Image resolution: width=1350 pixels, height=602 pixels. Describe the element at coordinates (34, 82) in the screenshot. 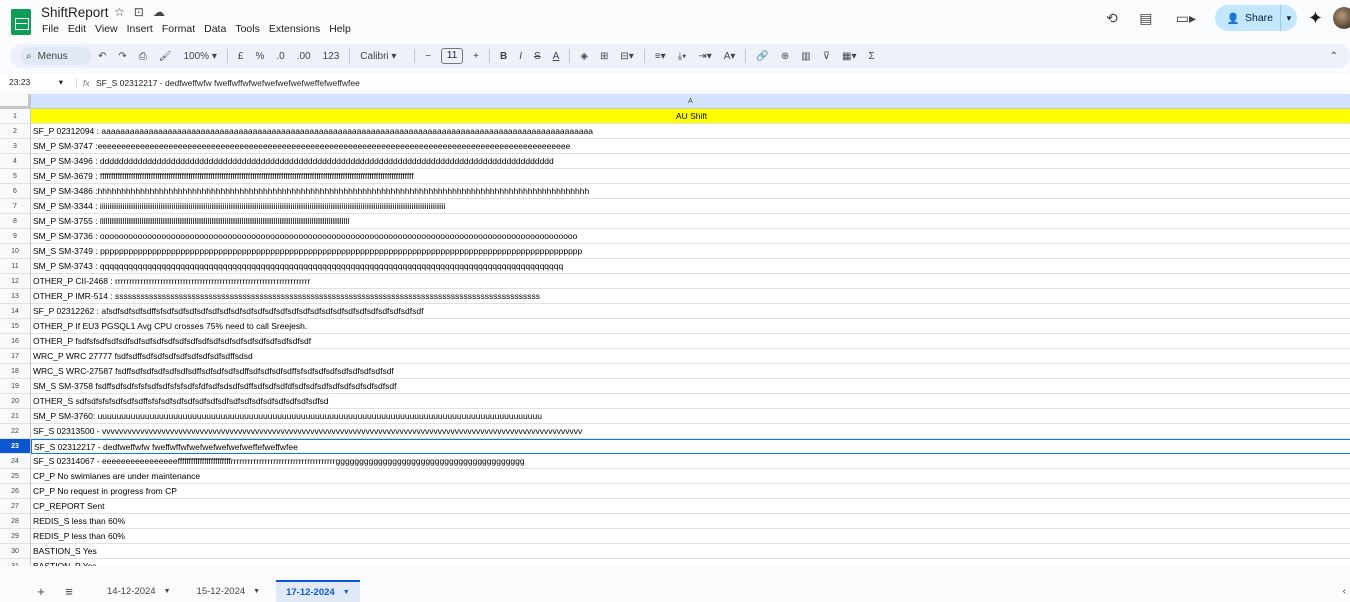

I see `name-box: 23:23 ▾` at that location.